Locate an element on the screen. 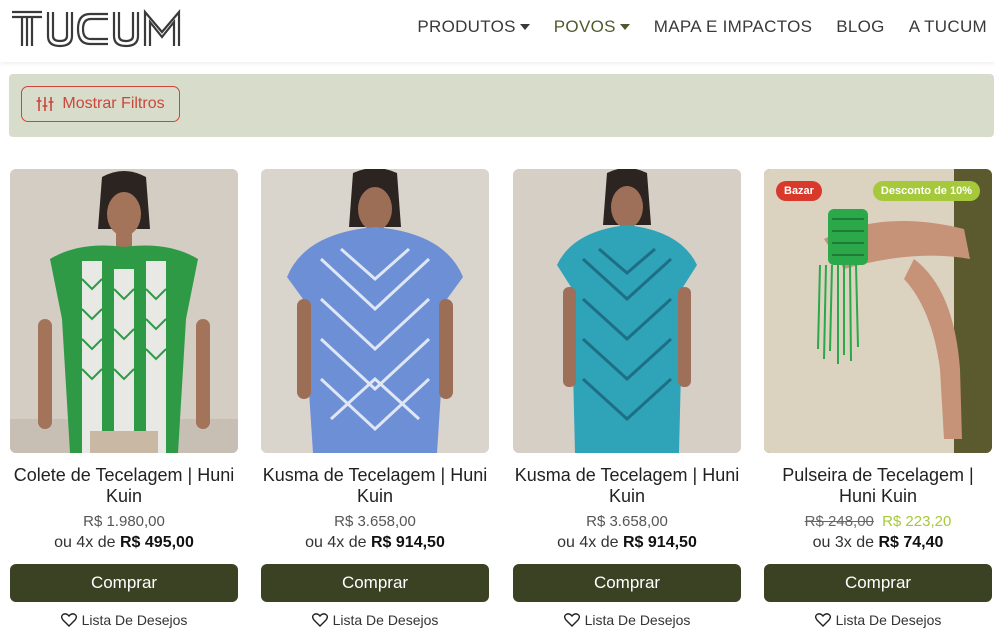 The height and width of the screenshot is (637, 995). installment-value: R$ 495,00 is located at coordinates (157, 542).